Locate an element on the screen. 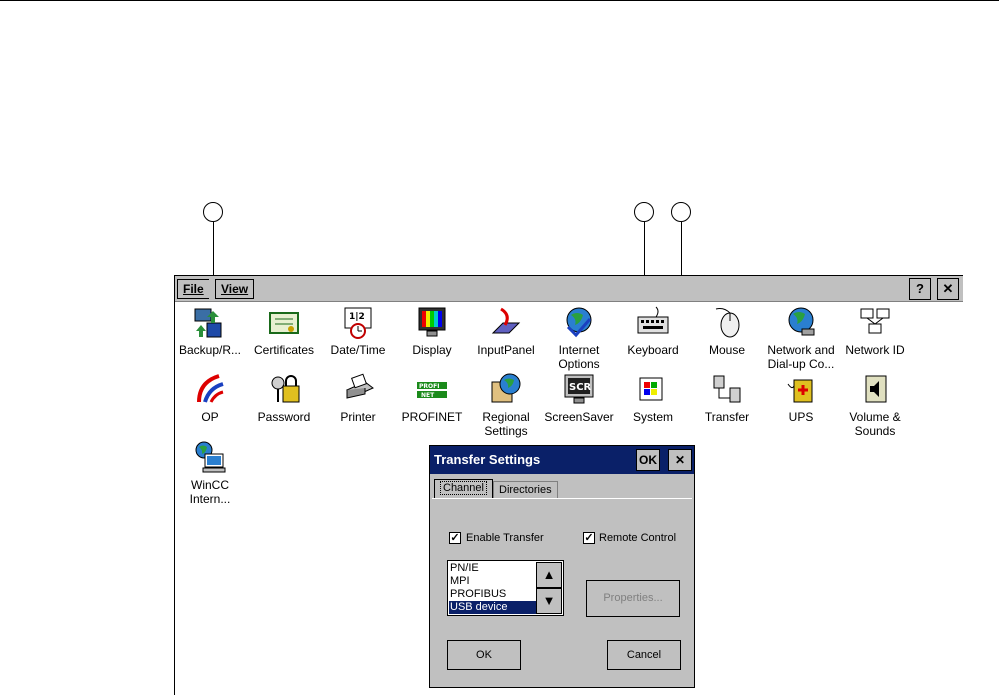  dialog-close-button: ✕ is located at coordinates (680, 460).